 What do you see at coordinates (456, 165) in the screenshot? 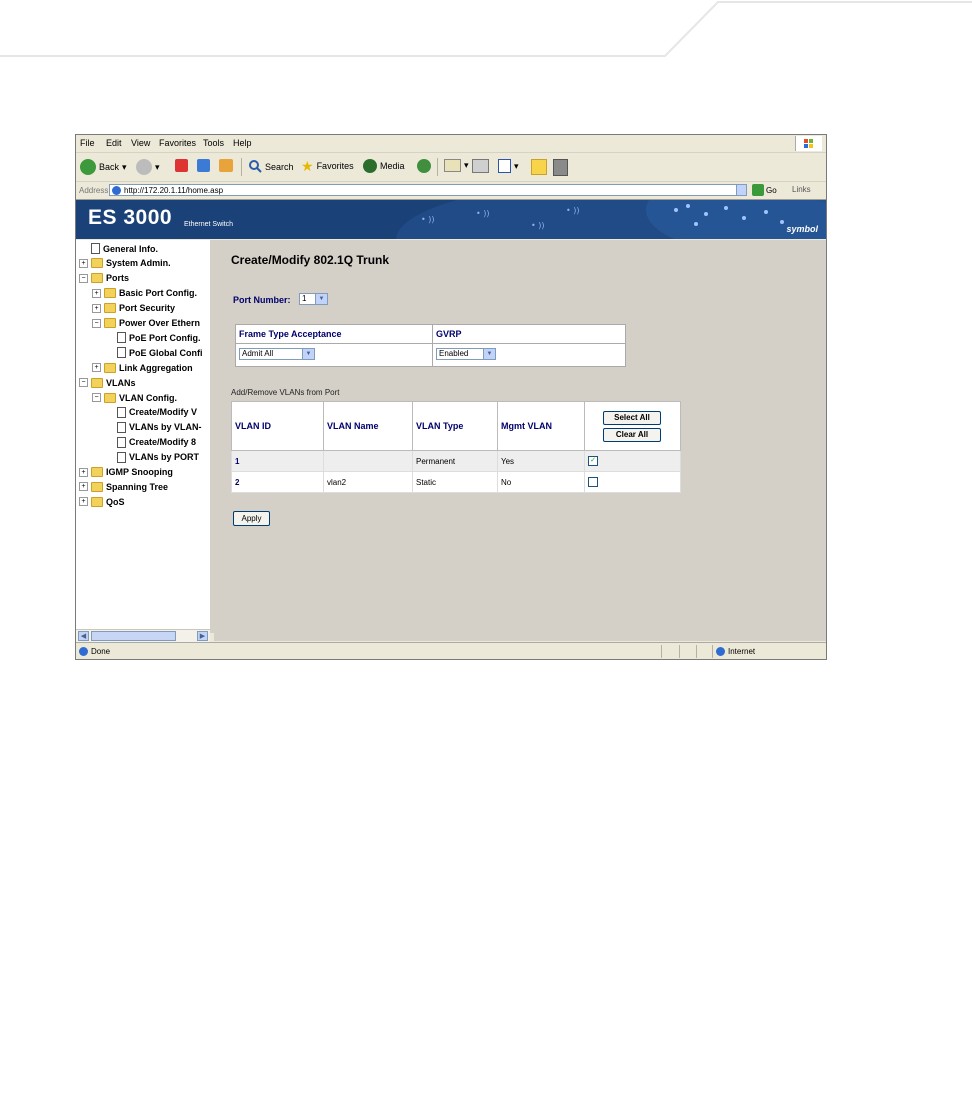
I see `mail-button: ▾` at bounding box center [456, 165].